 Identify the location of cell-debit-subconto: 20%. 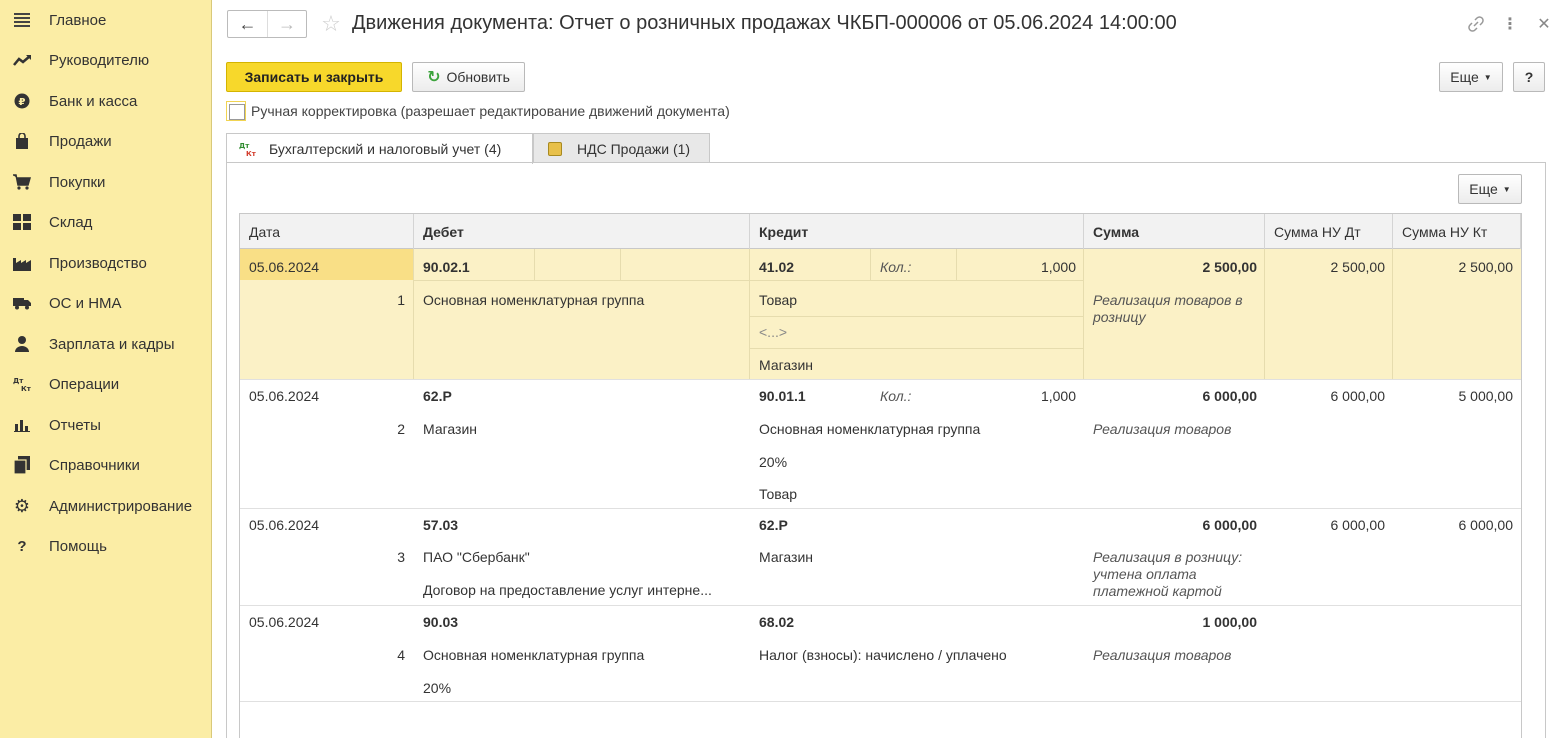
(437, 688).